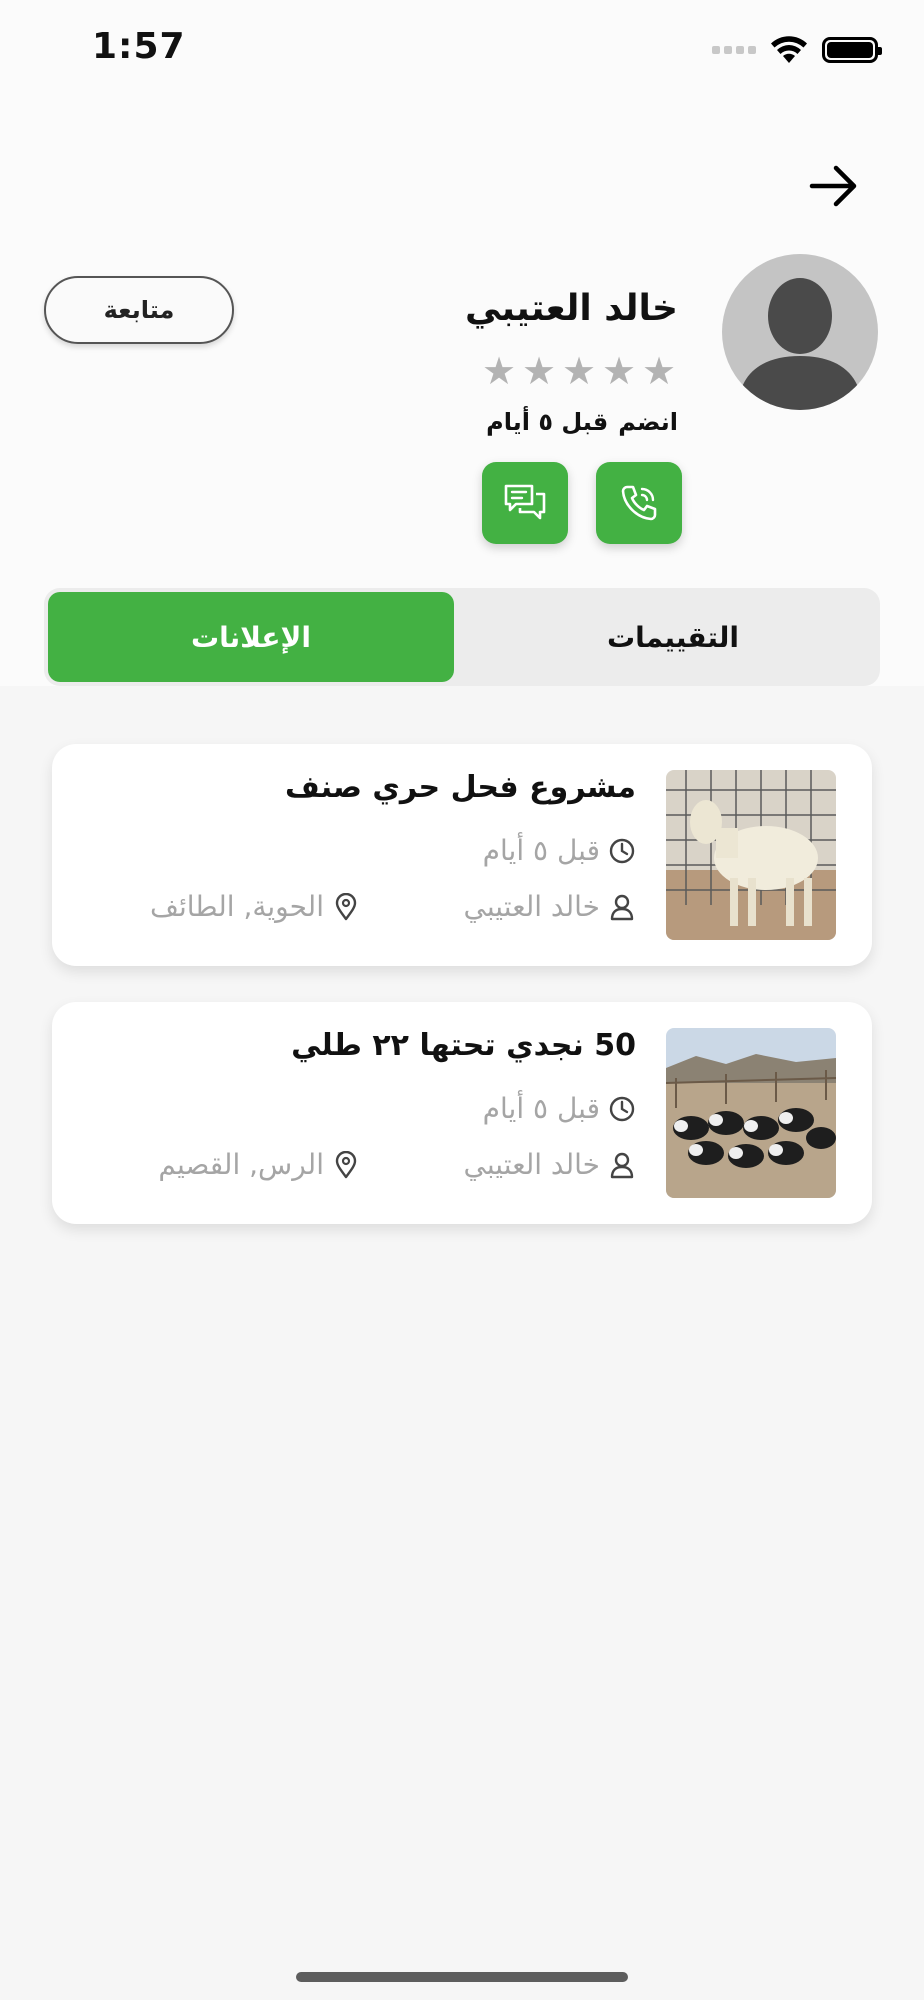  I want to click on profile-name: خالد العتيبي, so click(571, 308).